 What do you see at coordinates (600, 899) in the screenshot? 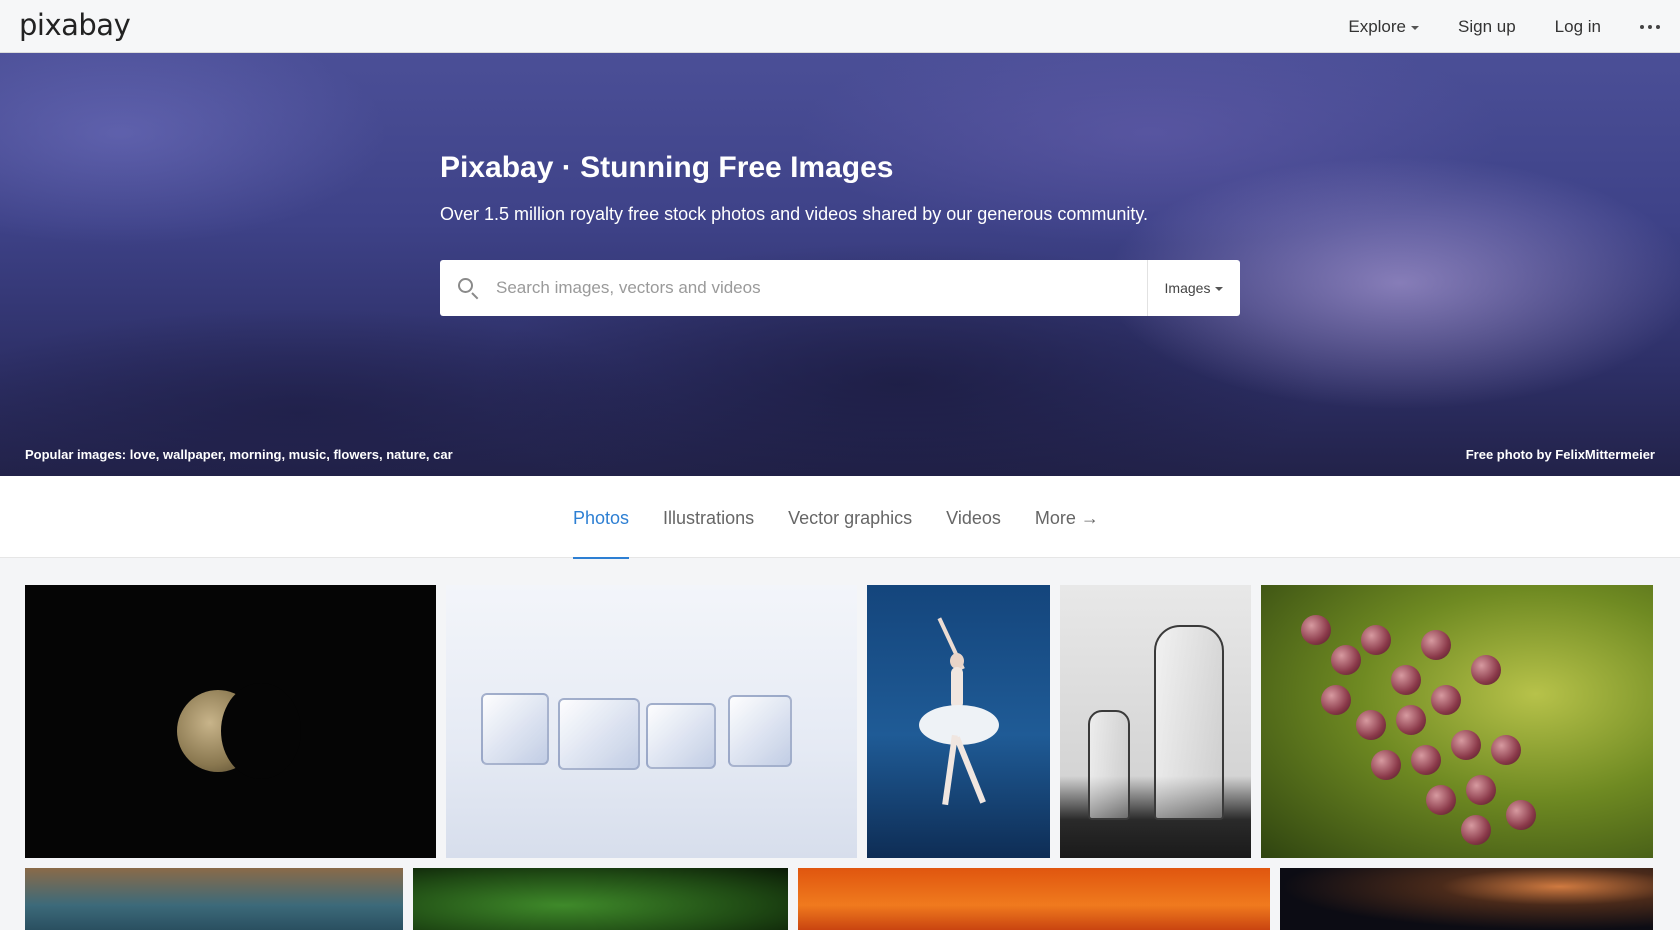
I see `gallery-image-basil` at bounding box center [600, 899].